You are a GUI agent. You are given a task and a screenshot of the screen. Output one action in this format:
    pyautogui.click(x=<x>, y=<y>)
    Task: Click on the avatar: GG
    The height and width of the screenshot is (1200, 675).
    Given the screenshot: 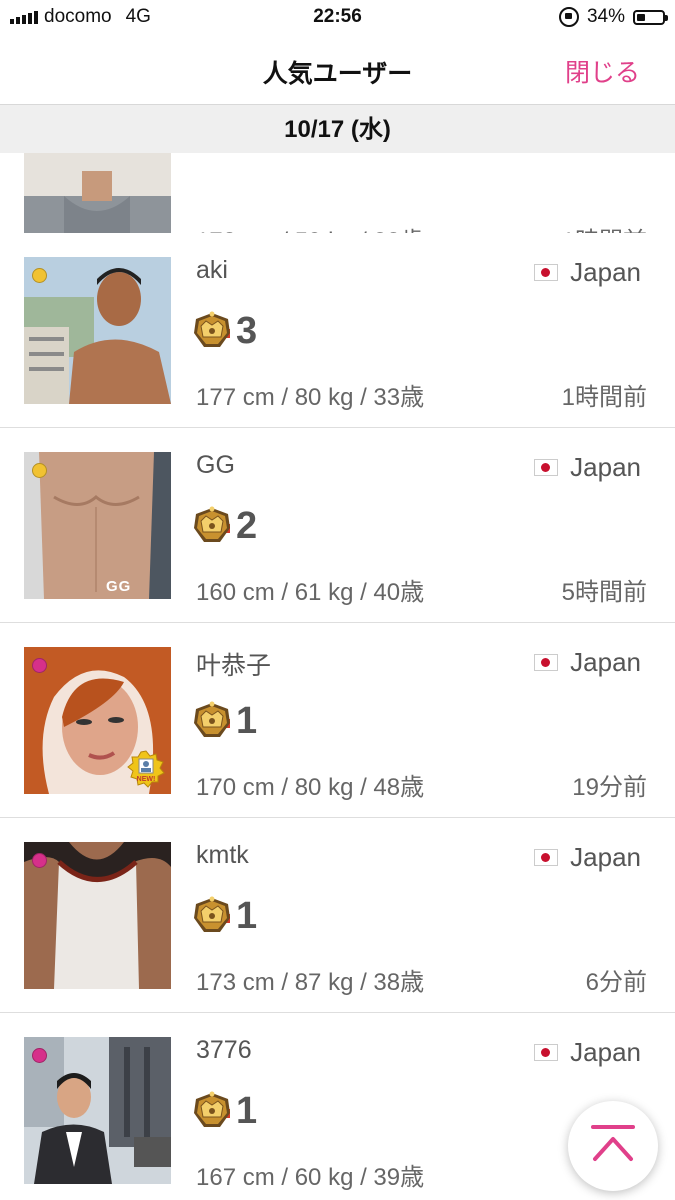 What is the action you would take?
    pyautogui.click(x=97, y=525)
    